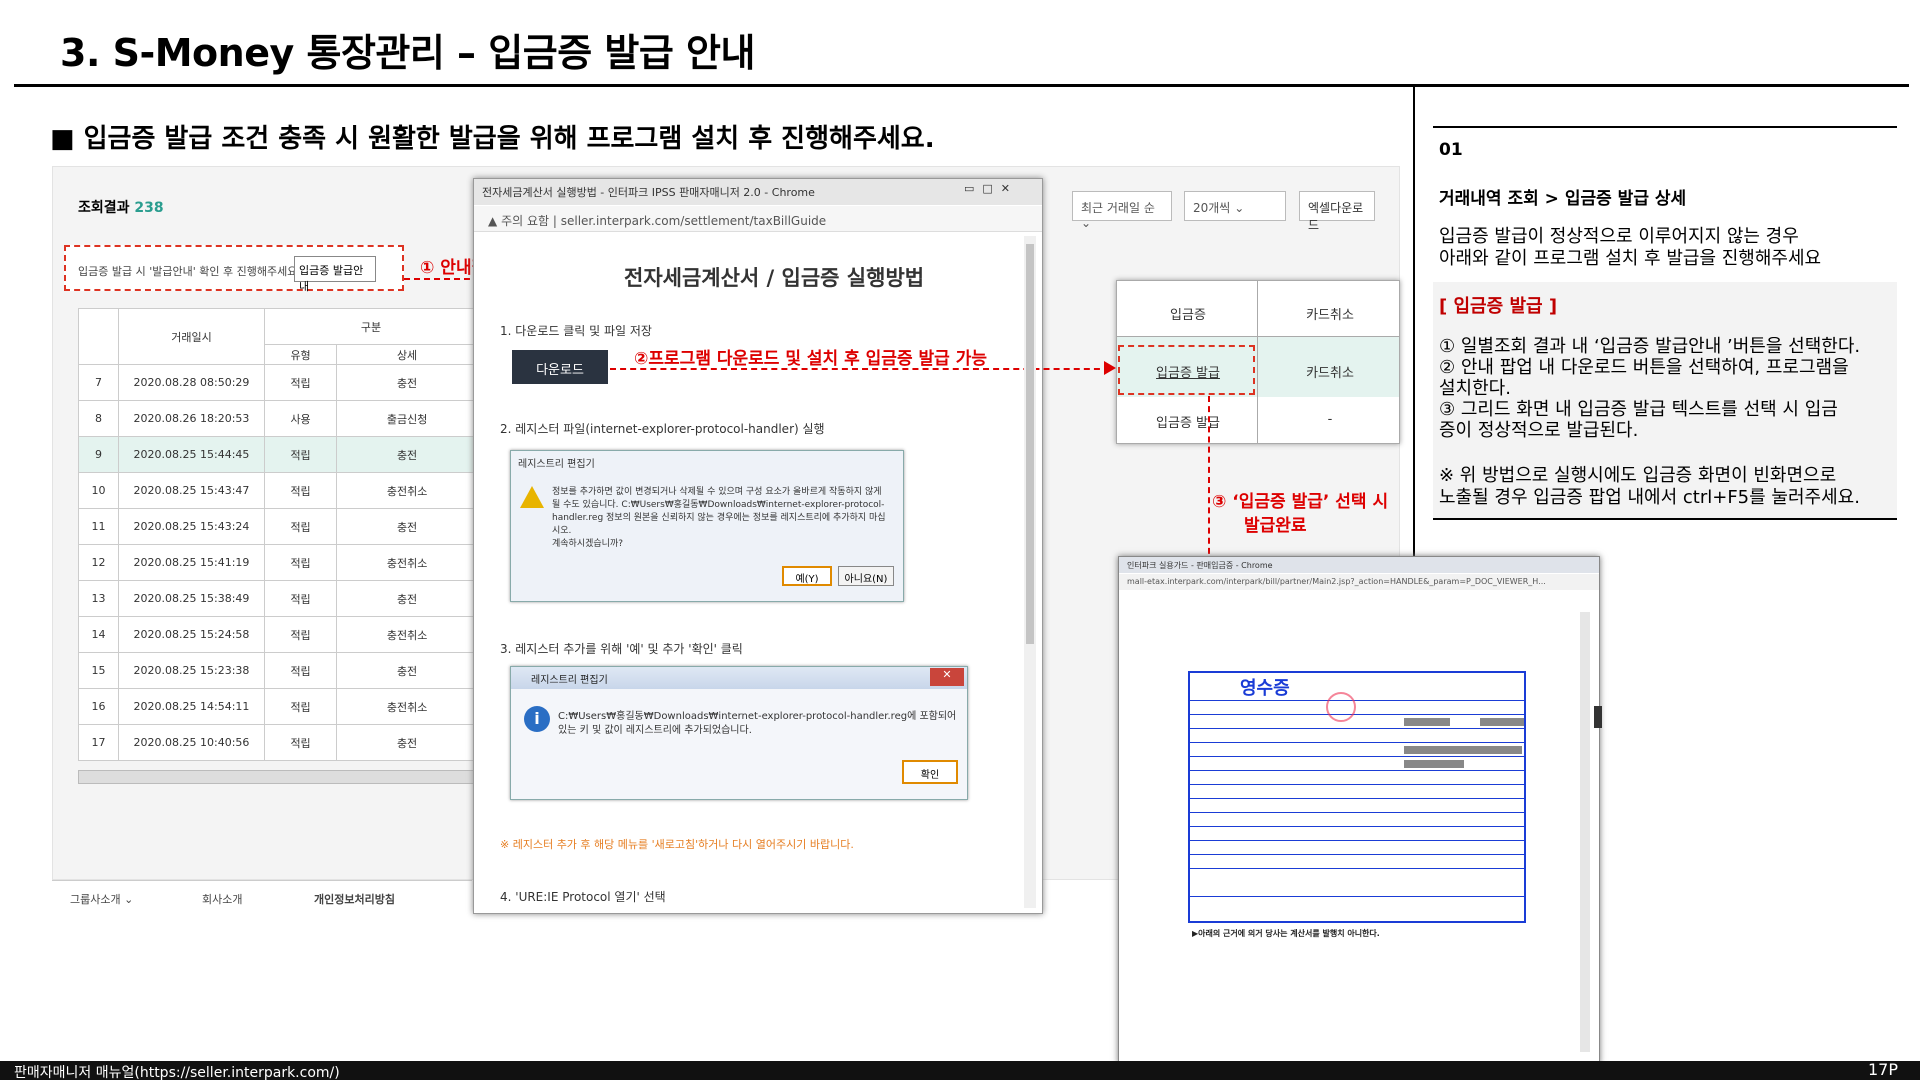  Describe the element at coordinates (1110, 368) in the screenshot. I see `annotation-2-arrow-icon` at that location.